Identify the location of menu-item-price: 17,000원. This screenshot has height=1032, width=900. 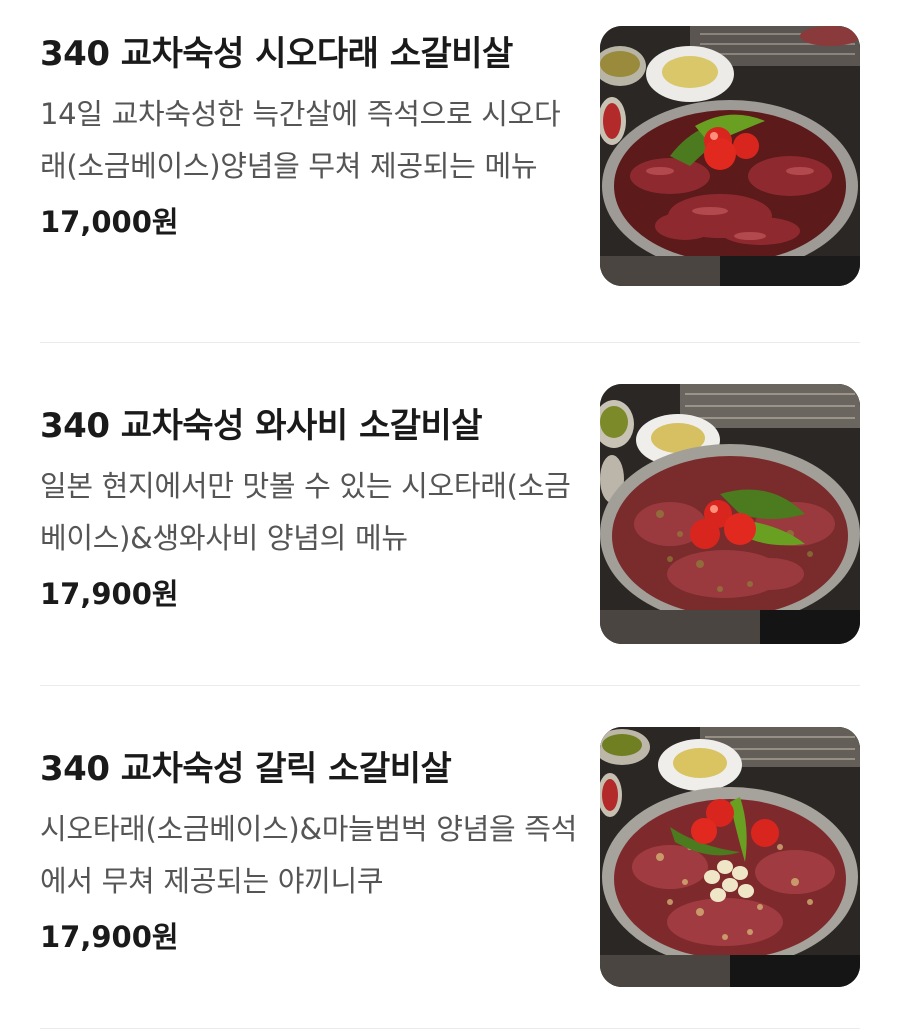
(109, 222).